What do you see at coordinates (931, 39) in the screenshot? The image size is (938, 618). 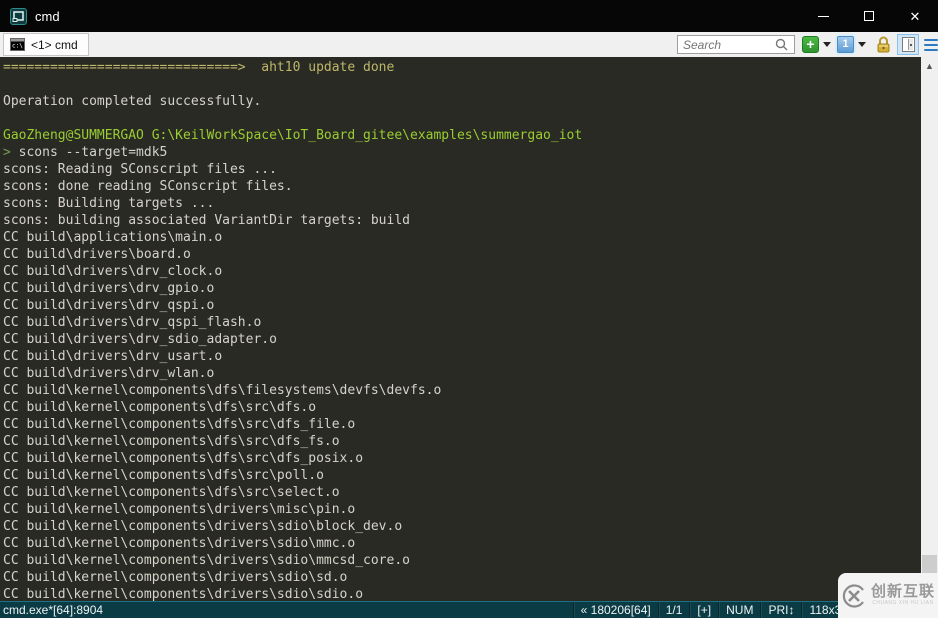 I see `hamburger-icon` at bounding box center [931, 39].